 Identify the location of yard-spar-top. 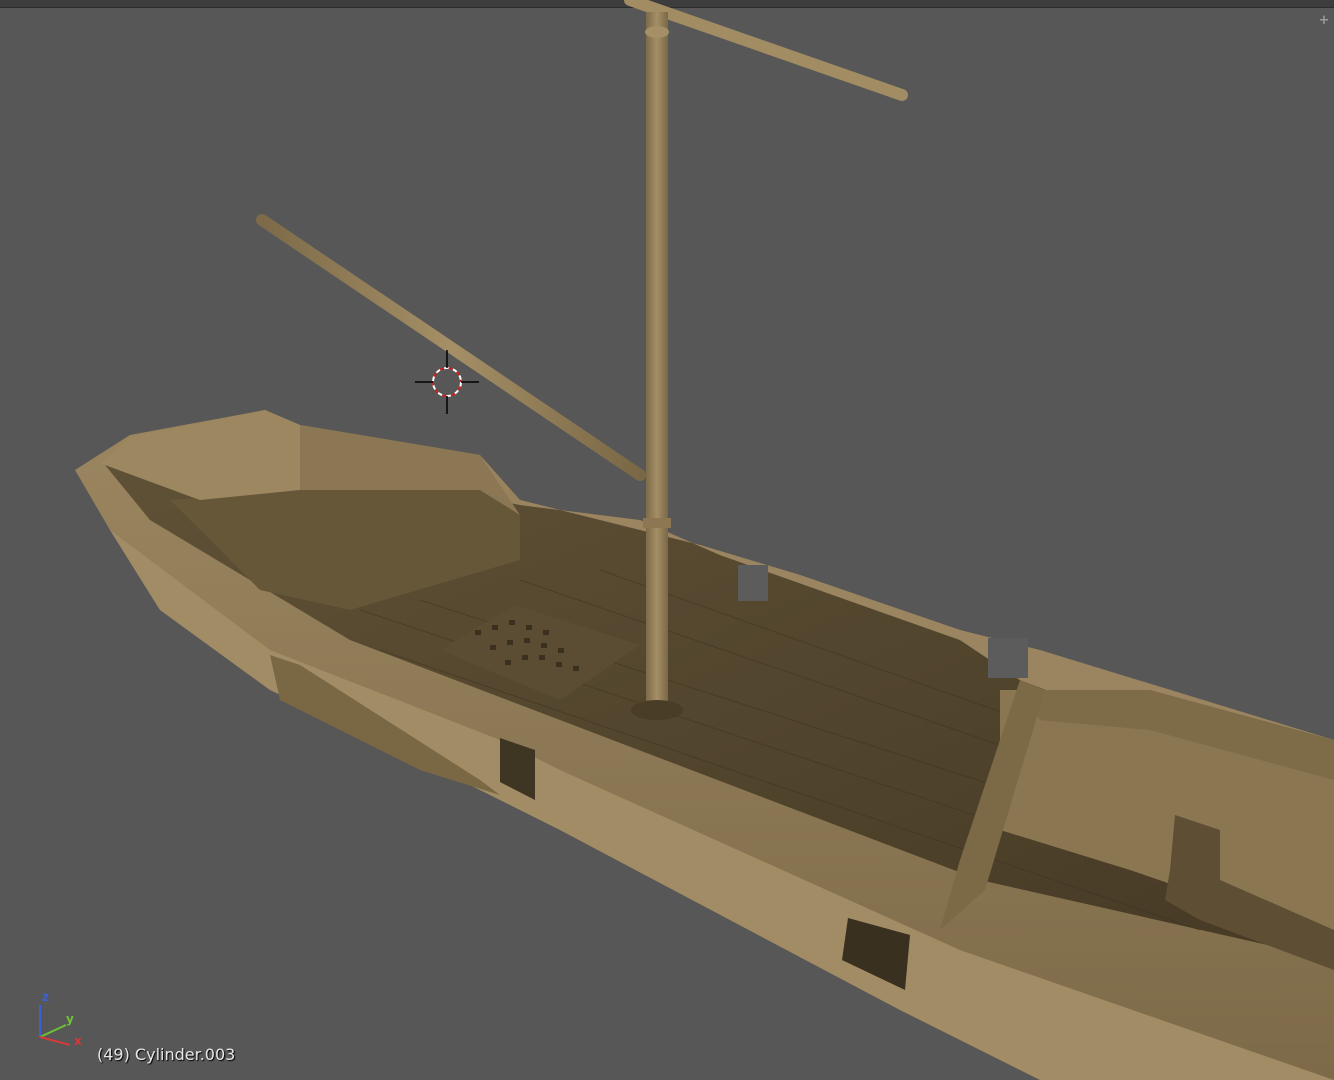
(766, 50).